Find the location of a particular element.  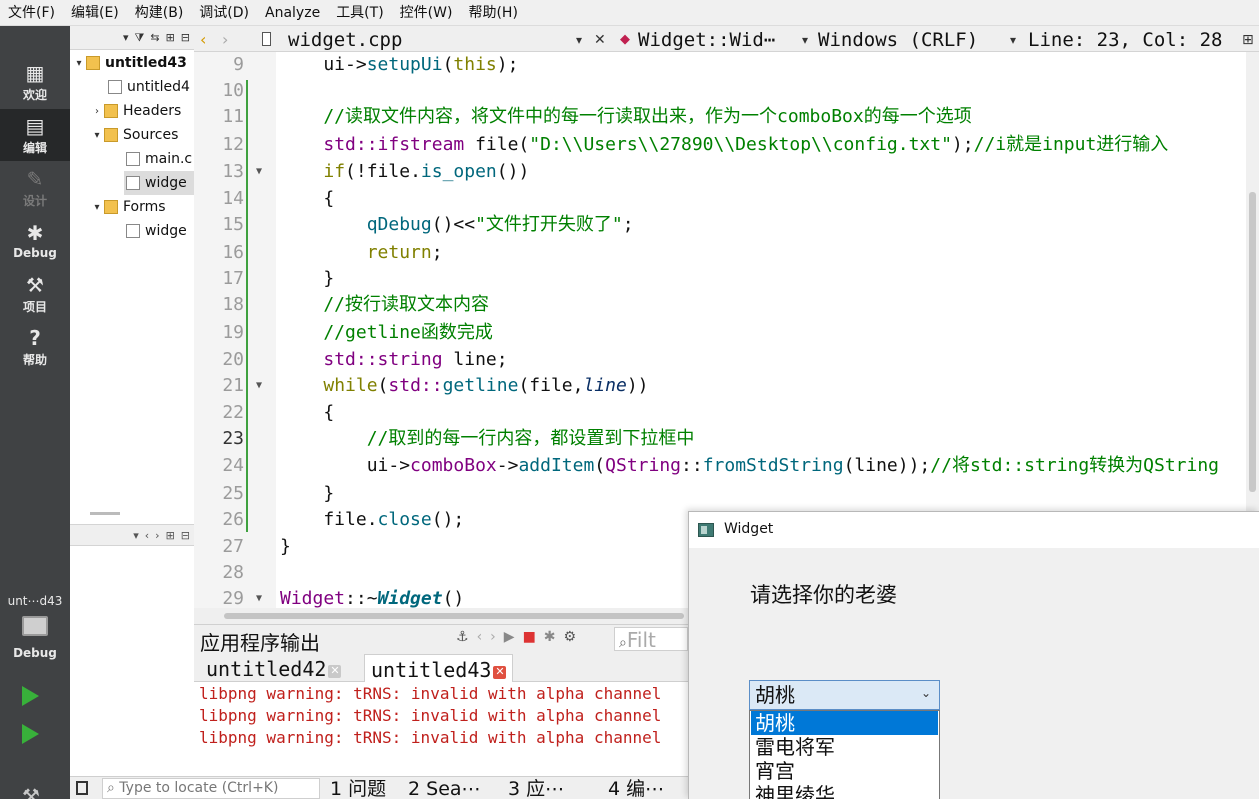

pencil-icon: ✎ is located at coordinates (35, 178).